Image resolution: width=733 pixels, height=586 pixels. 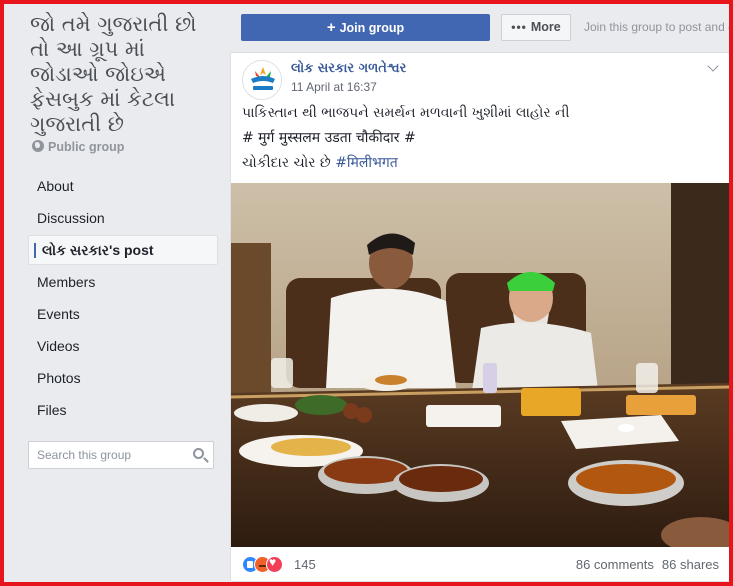 I want to click on post-text-line: # मुर्ग मुस्सलम उडता चौकीदार #, so click(x=329, y=138).